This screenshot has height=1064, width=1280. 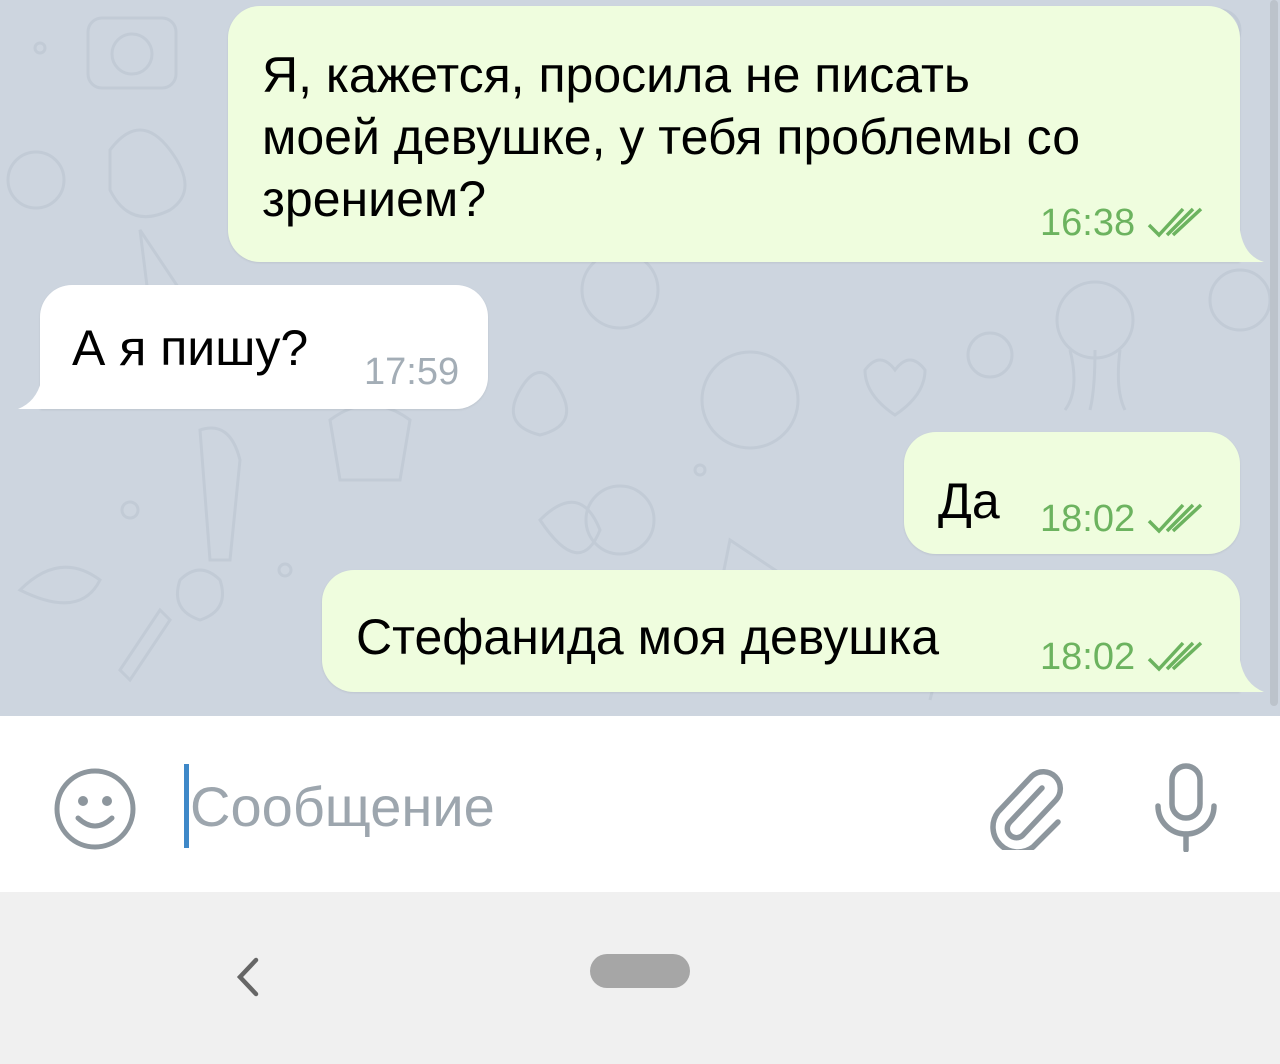 I want to click on message-bubble-outgoing: Да 18:02, so click(x=1072, y=493).